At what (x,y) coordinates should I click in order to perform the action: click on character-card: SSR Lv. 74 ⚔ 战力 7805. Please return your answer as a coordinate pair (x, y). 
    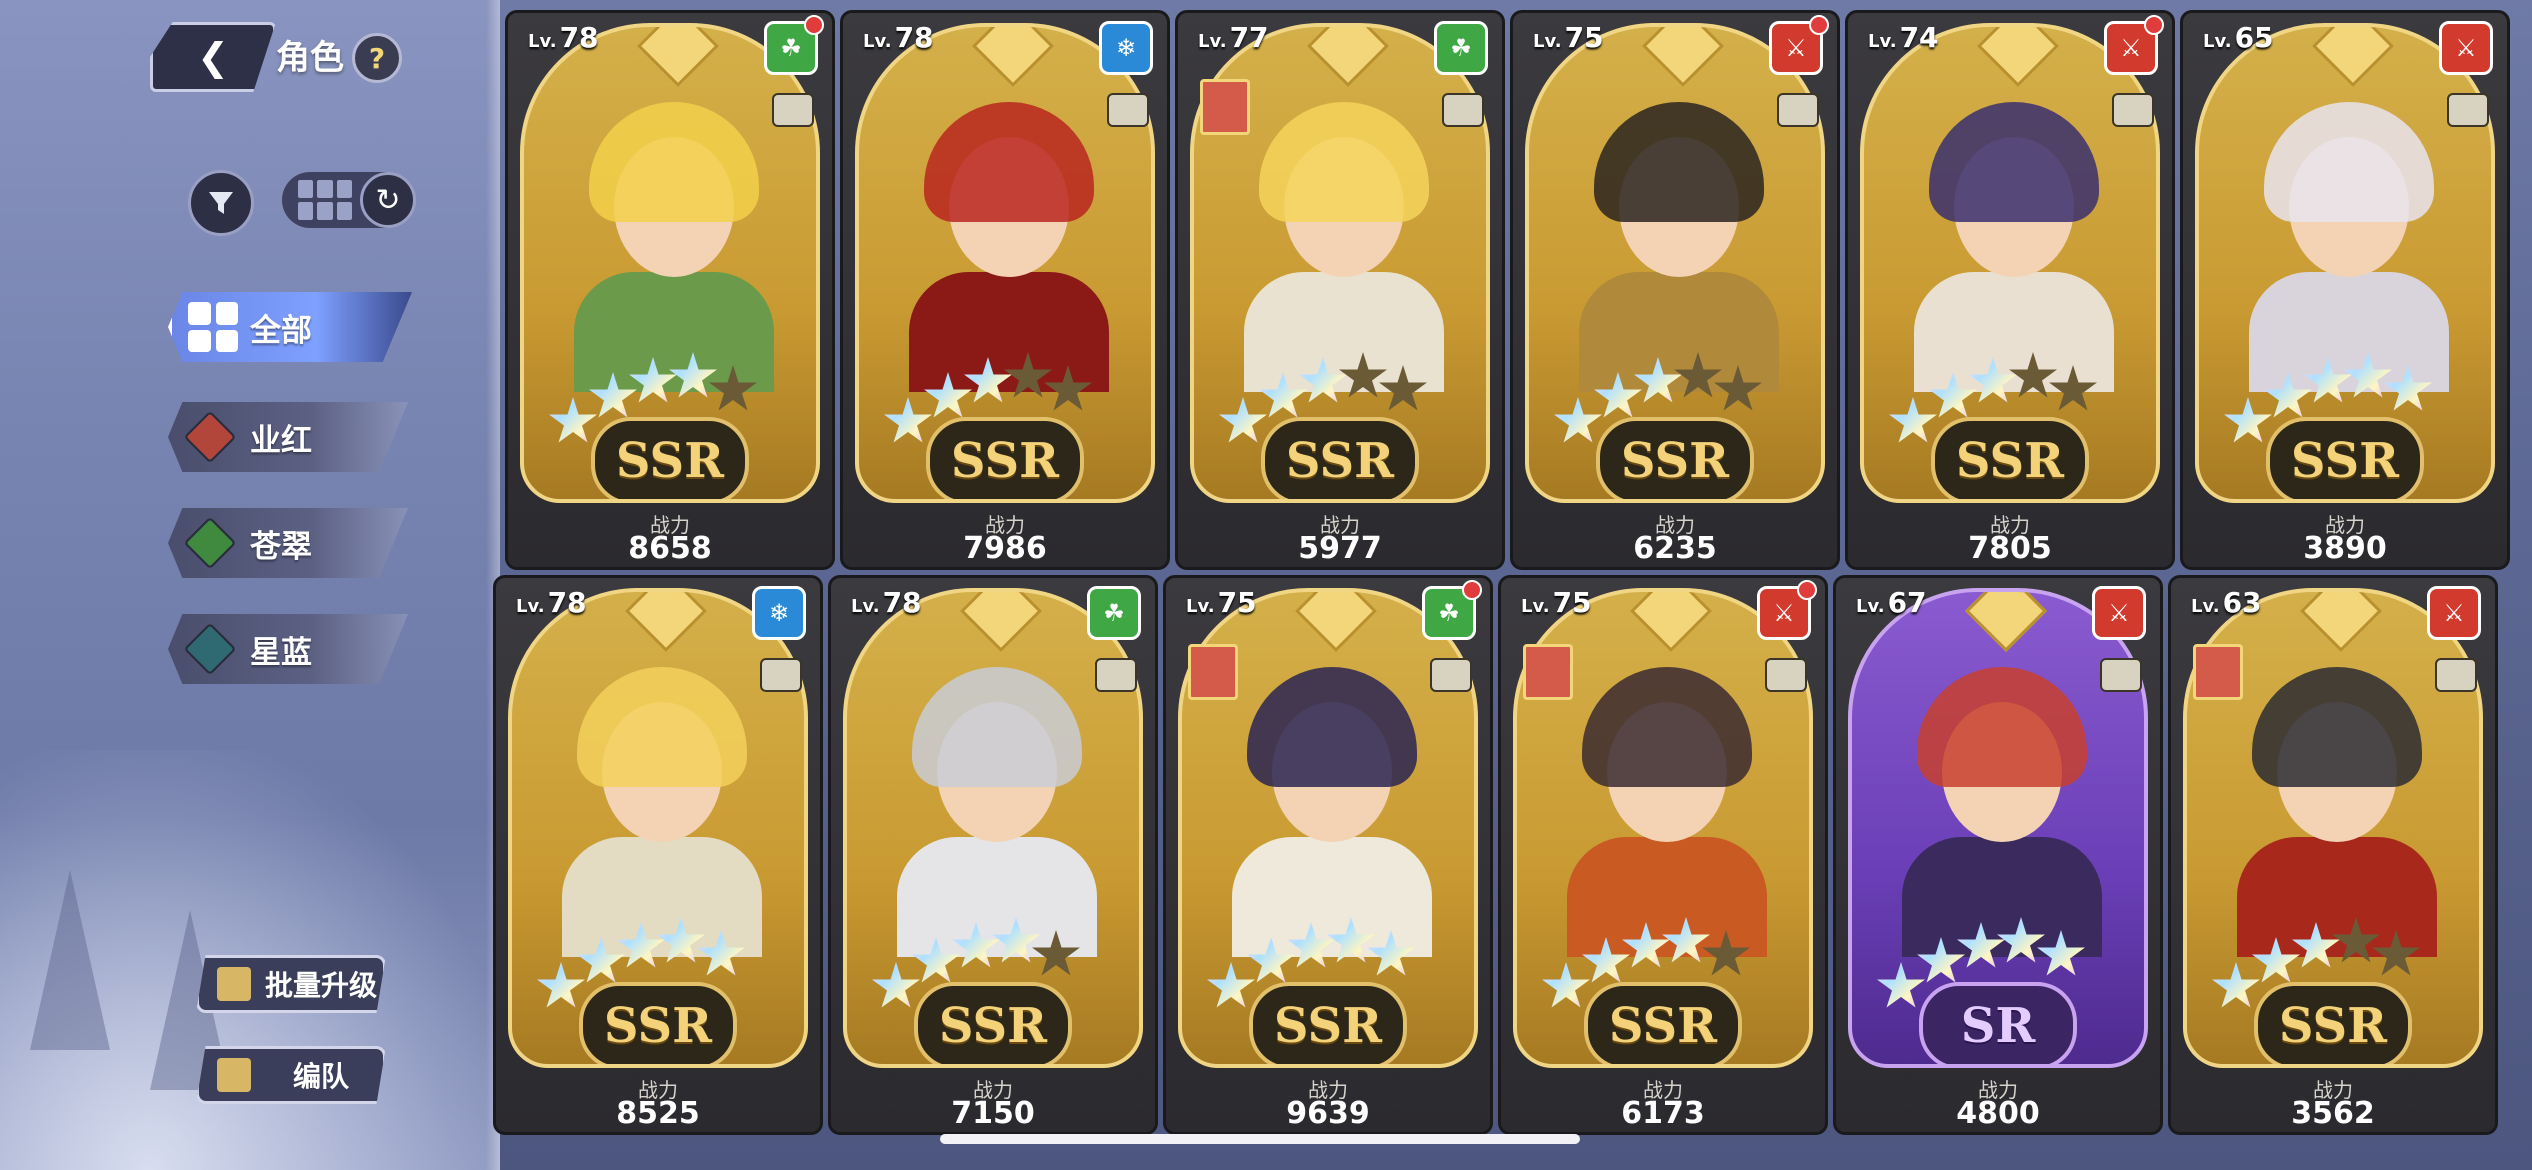
    Looking at the image, I should click on (2010, 290).